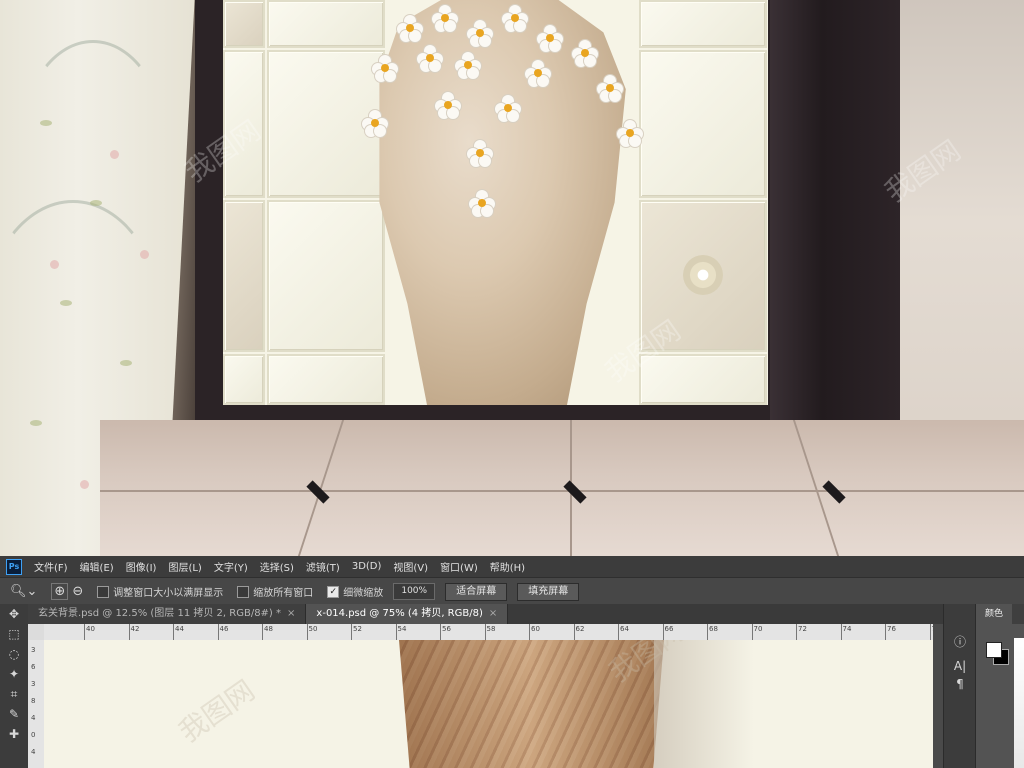  I want to click on menu-filter: 滤镜(T), so click(323, 566).